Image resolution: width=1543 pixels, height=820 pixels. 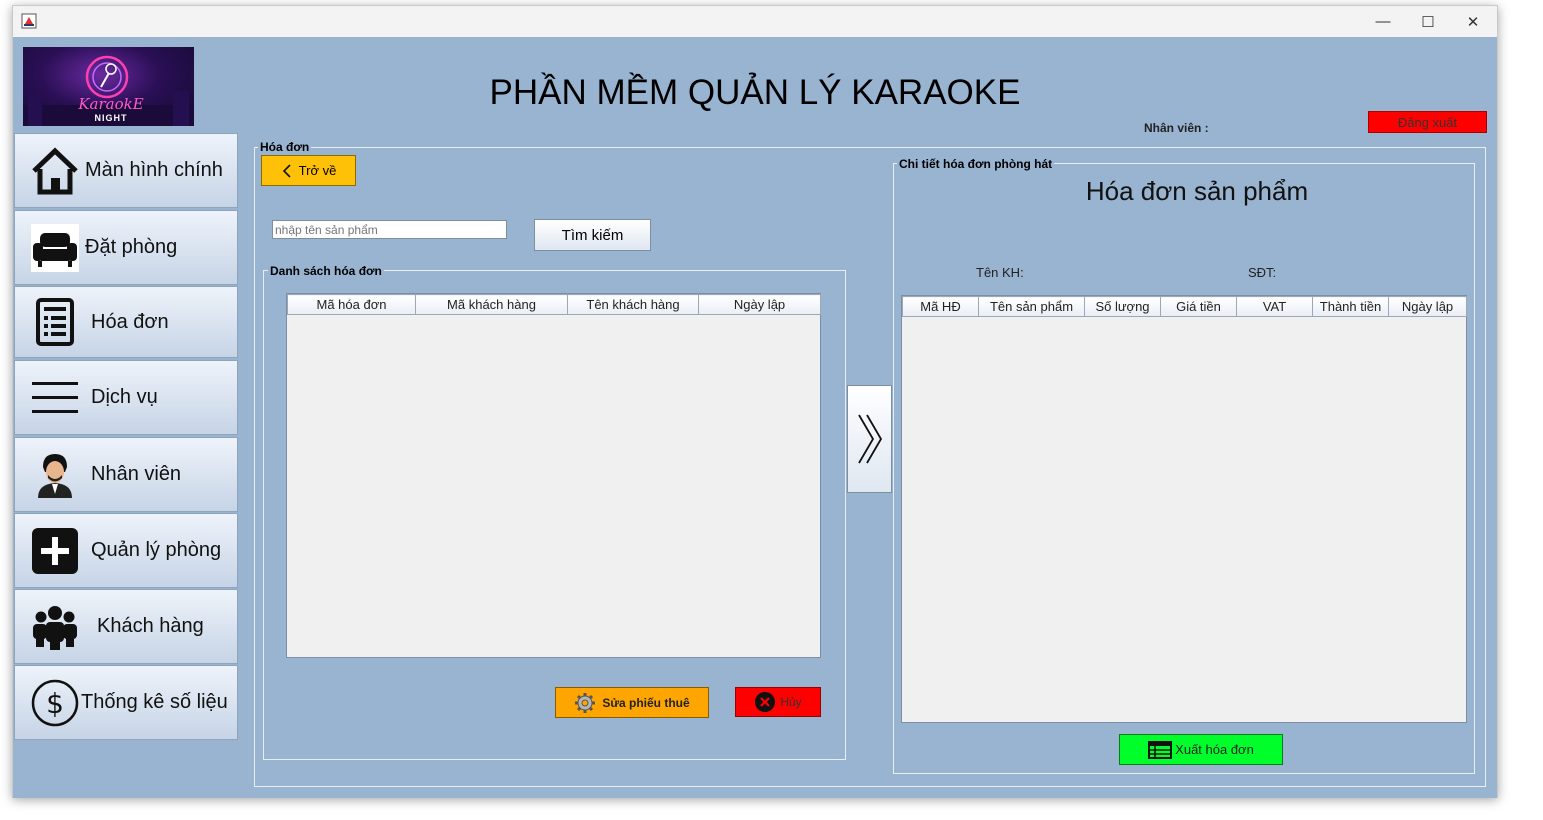 What do you see at coordinates (592, 235) in the screenshot?
I see `search-button: Tìm kiếm` at bounding box center [592, 235].